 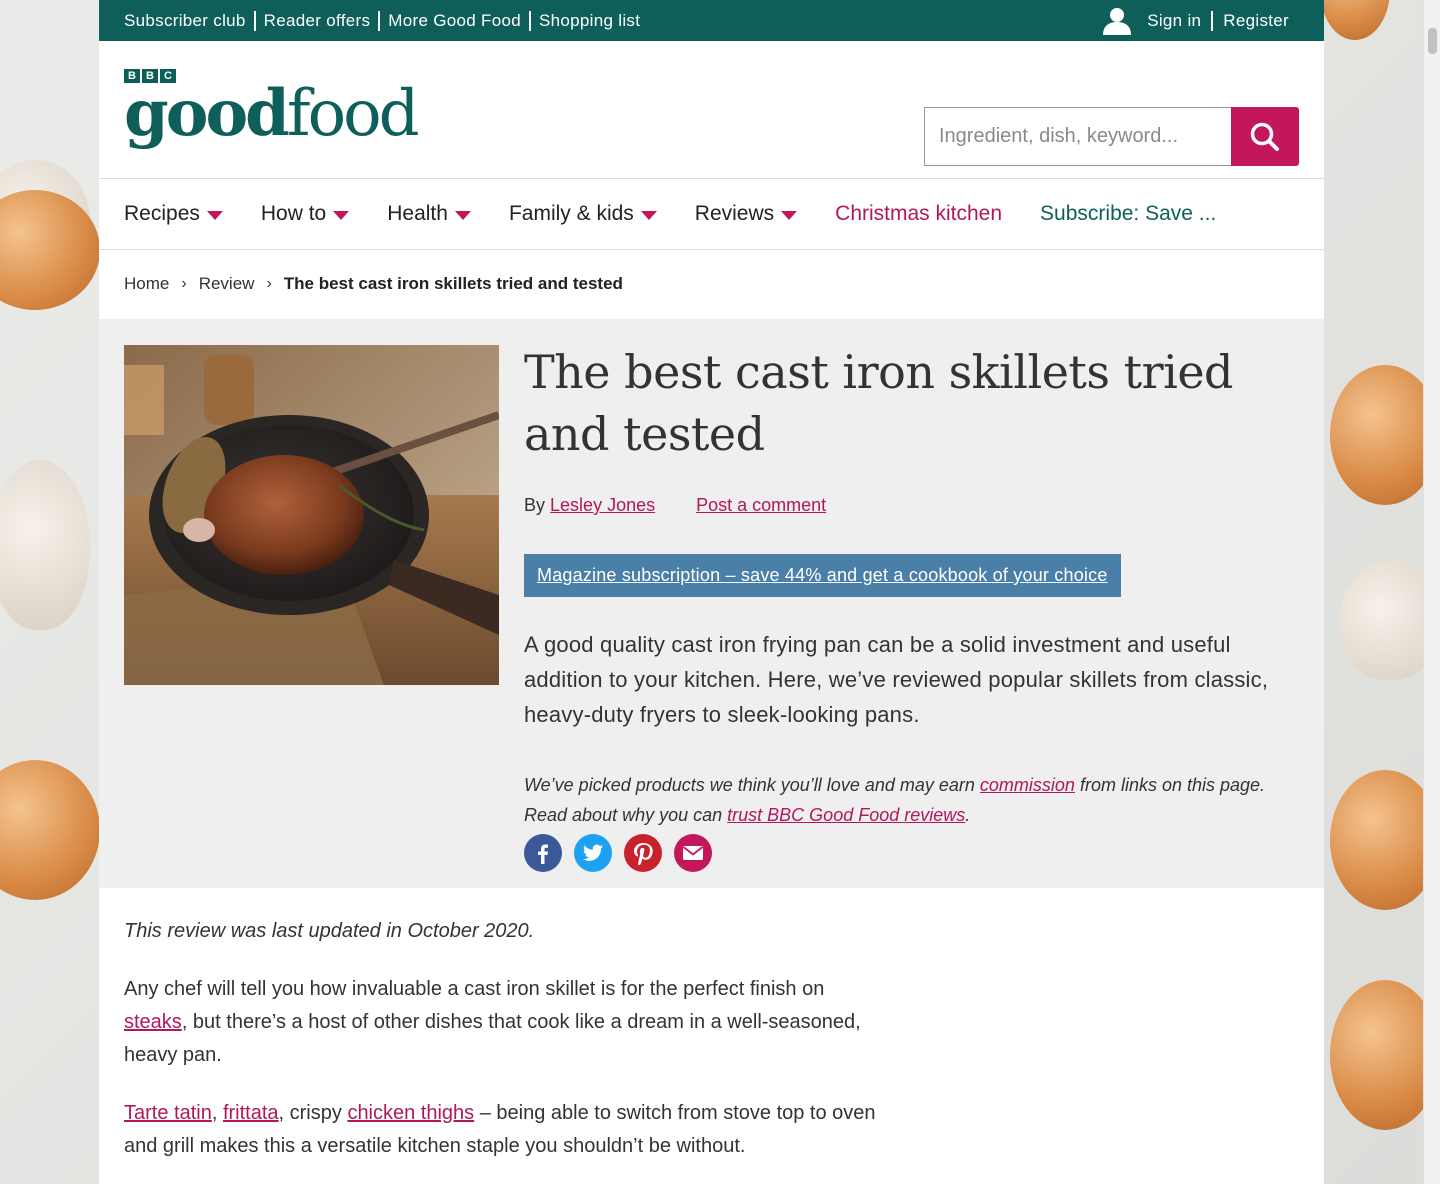 What do you see at coordinates (571, 213) in the screenshot?
I see `nav-label: Family & kids` at bounding box center [571, 213].